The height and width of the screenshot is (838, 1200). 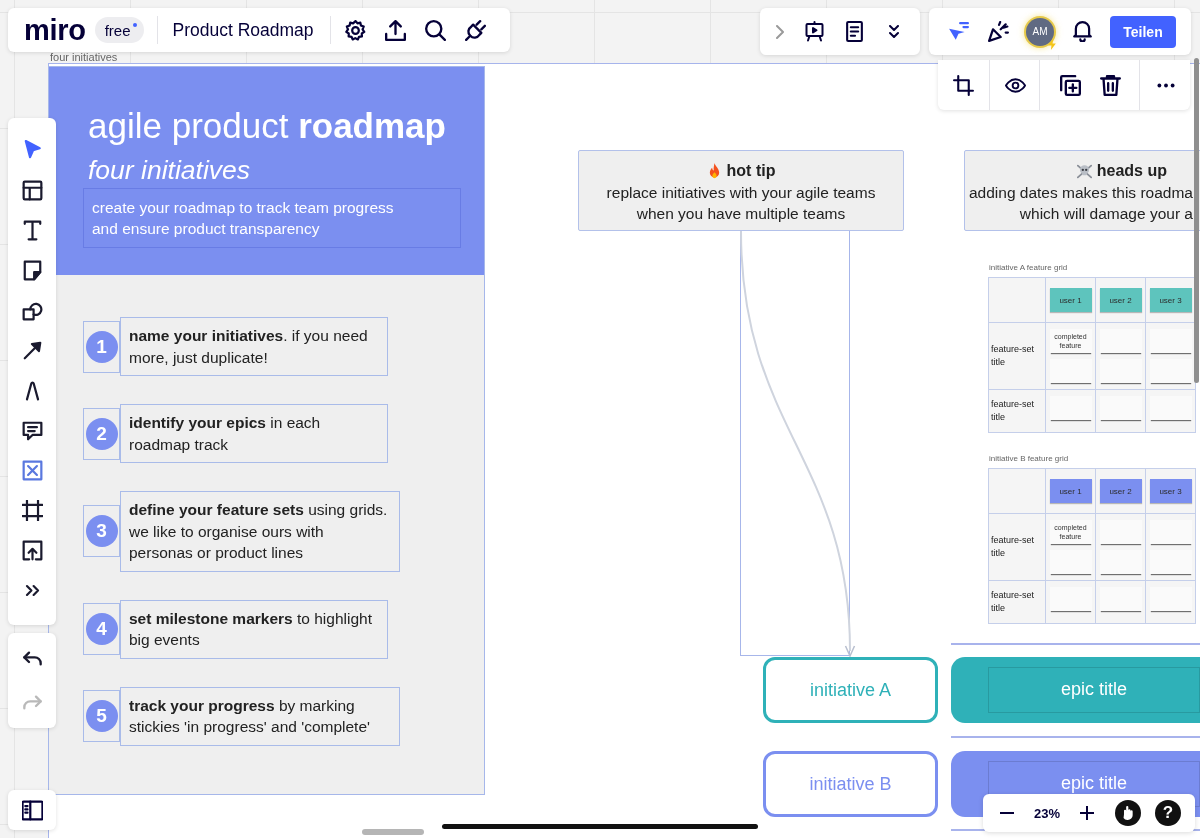 I want to click on trash-icon, so click(x=1110, y=85).